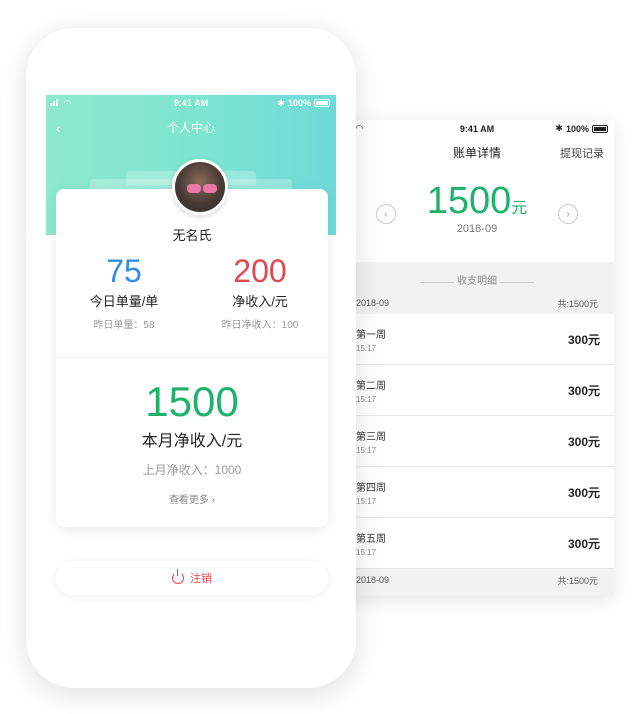  What do you see at coordinates (477, 339) in the screenshot?
I see `list-item: 第一周 15:17 300元` at bounding box center [477, 339].